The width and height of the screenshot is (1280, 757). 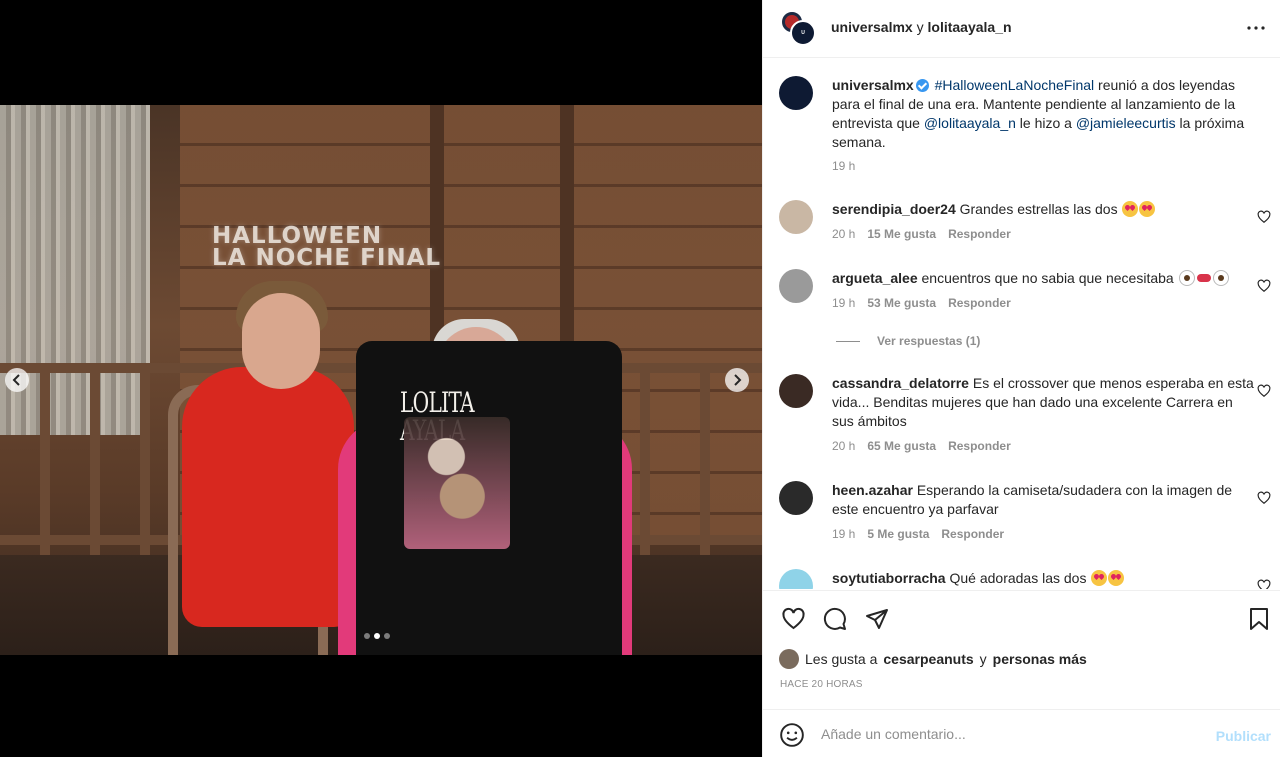 What do you see at coordinates (970, 123) in the screenshot?
I see `mention-link: @lolitaayala_n` at bounding box center [970, 123].